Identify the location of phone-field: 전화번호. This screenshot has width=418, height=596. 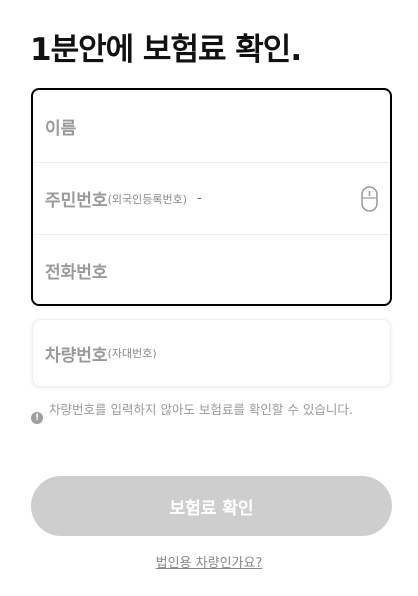
(211, 270).